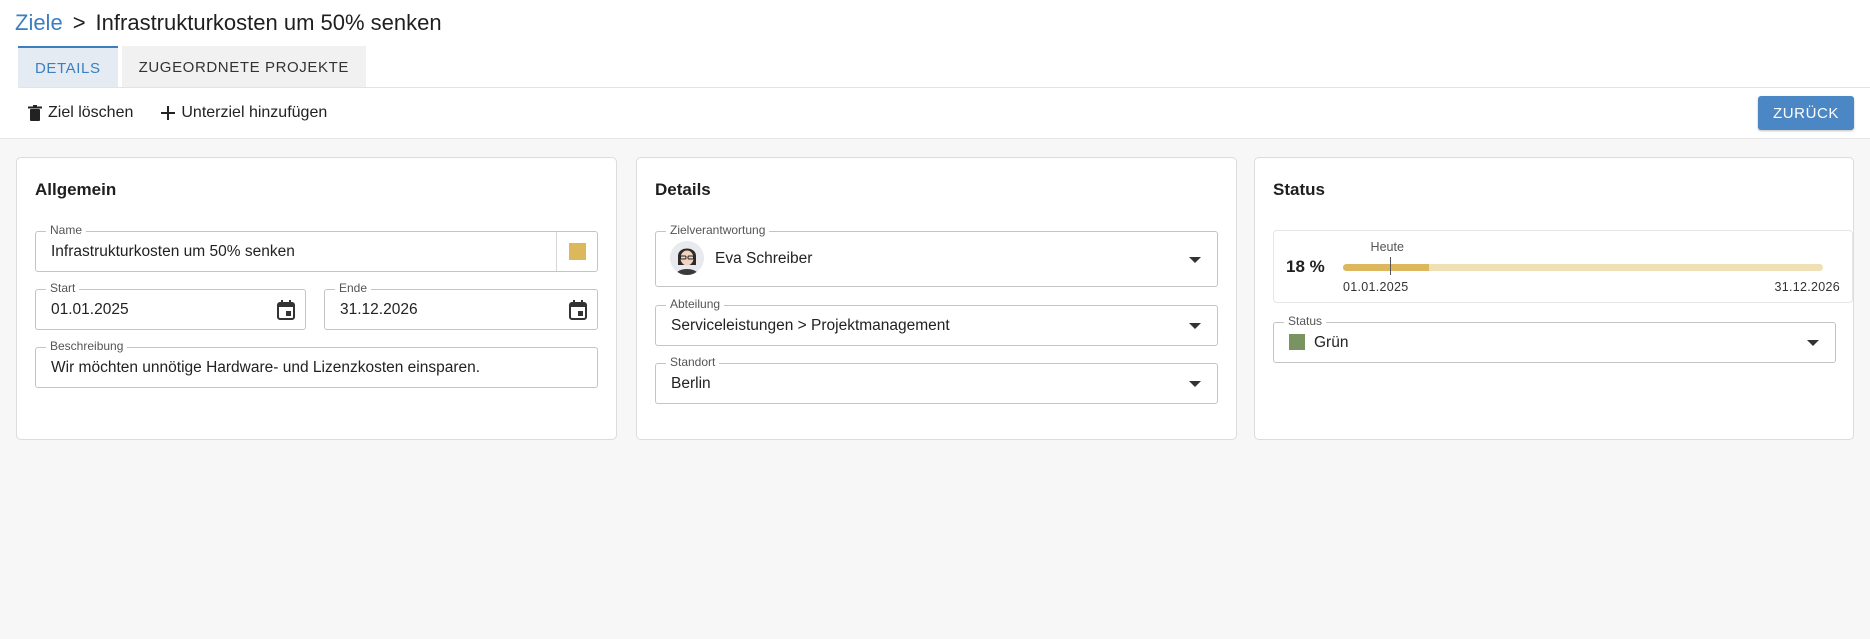  I want to click on progress-bar-fill, so click(1386, 267).